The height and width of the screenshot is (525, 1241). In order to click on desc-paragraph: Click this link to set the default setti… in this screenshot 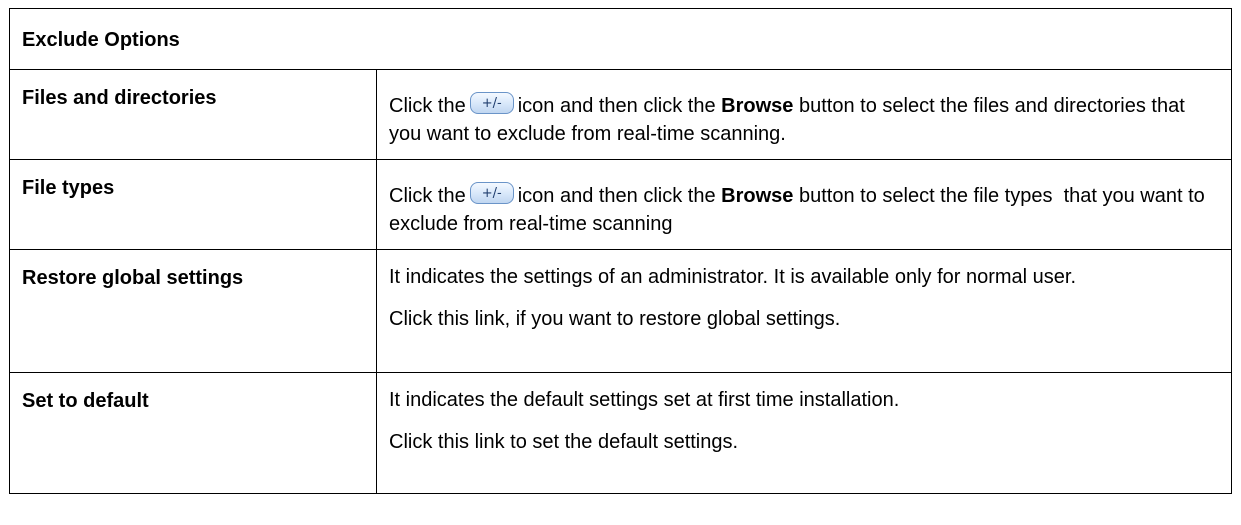, I will do `click(564, 442)`.